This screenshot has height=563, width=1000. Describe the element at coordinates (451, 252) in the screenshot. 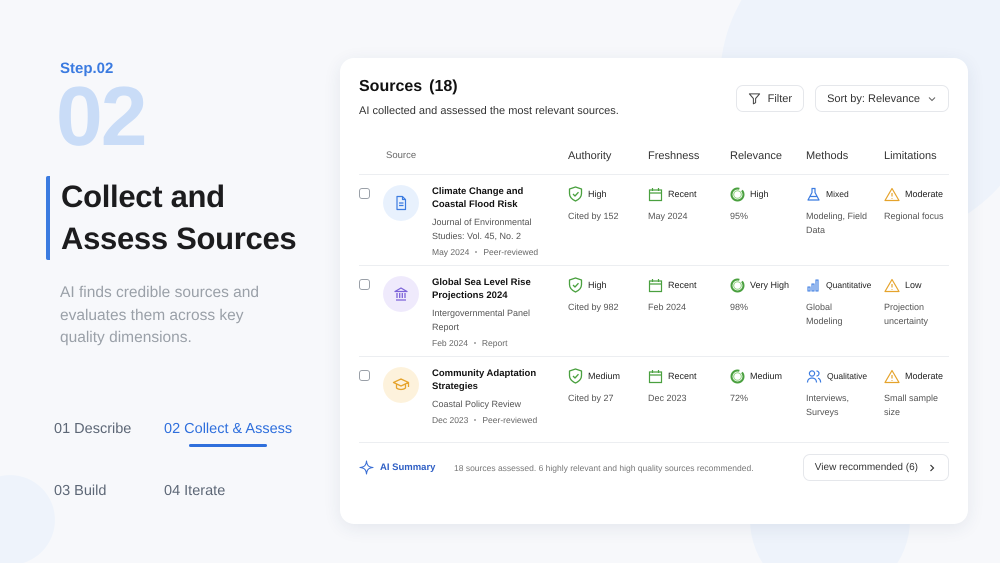

I see `source-date: May 2024` at that location.